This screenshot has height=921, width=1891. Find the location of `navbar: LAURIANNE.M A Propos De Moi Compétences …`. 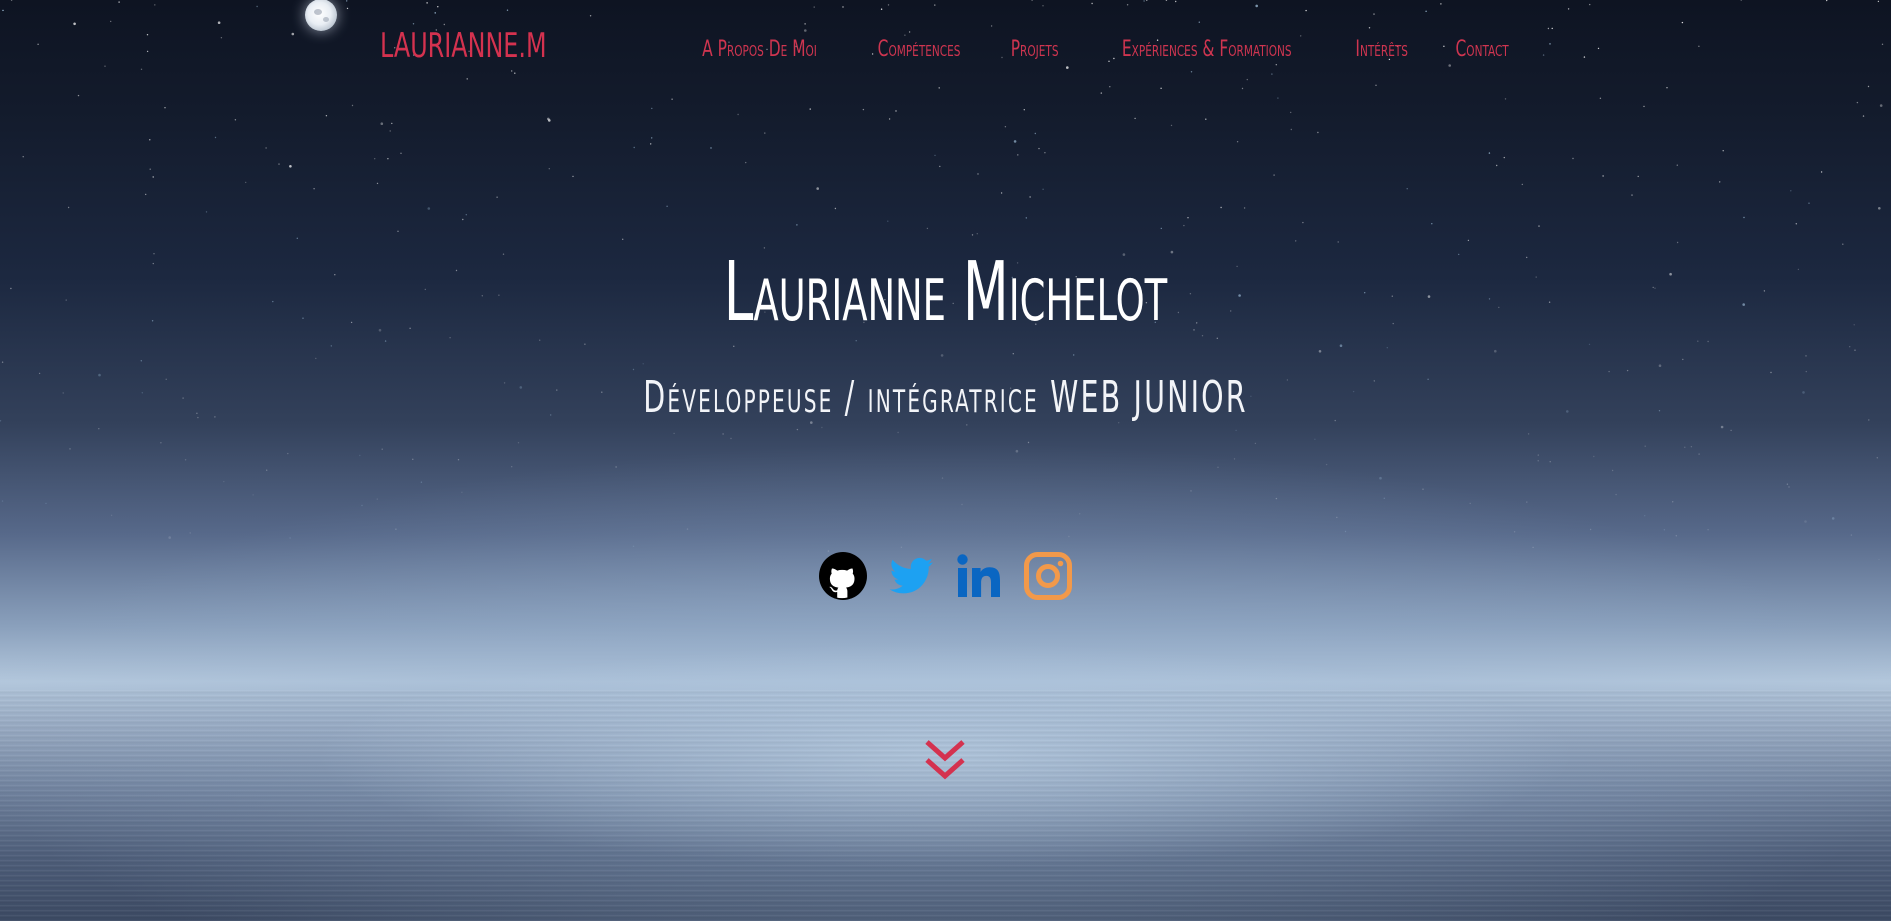

navbar: LAURIANNE.M A Propos De Moi Compétences … is located at coordinates (945, 50).